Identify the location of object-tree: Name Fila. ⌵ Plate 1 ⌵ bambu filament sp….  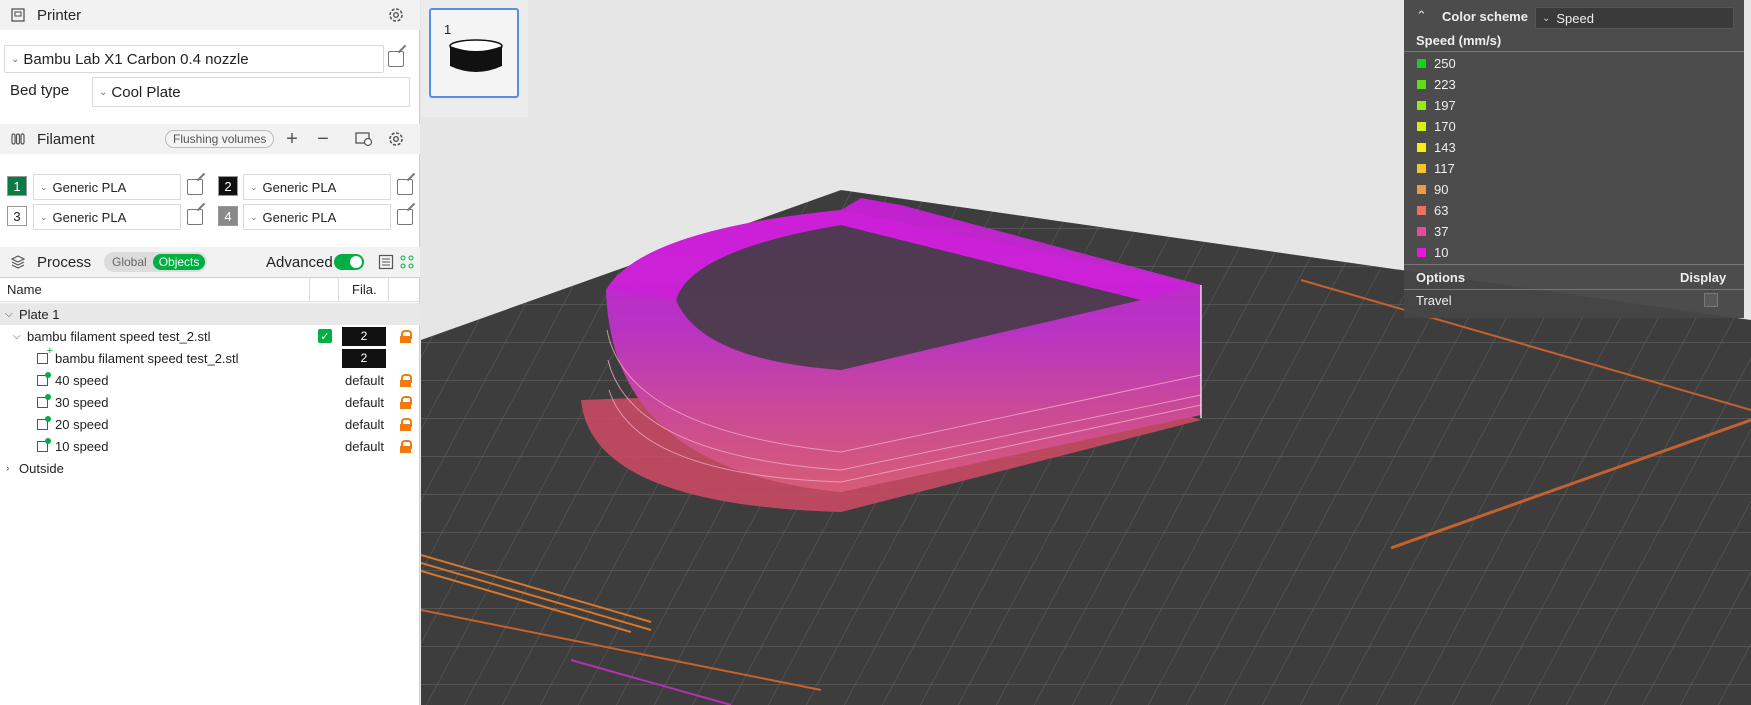
(210, 491).